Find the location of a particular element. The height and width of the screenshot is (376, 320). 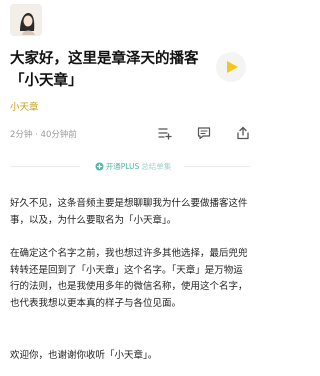

plus-summary-row: 开通PLUS 总结单集 is located at coordinates (130, 166).